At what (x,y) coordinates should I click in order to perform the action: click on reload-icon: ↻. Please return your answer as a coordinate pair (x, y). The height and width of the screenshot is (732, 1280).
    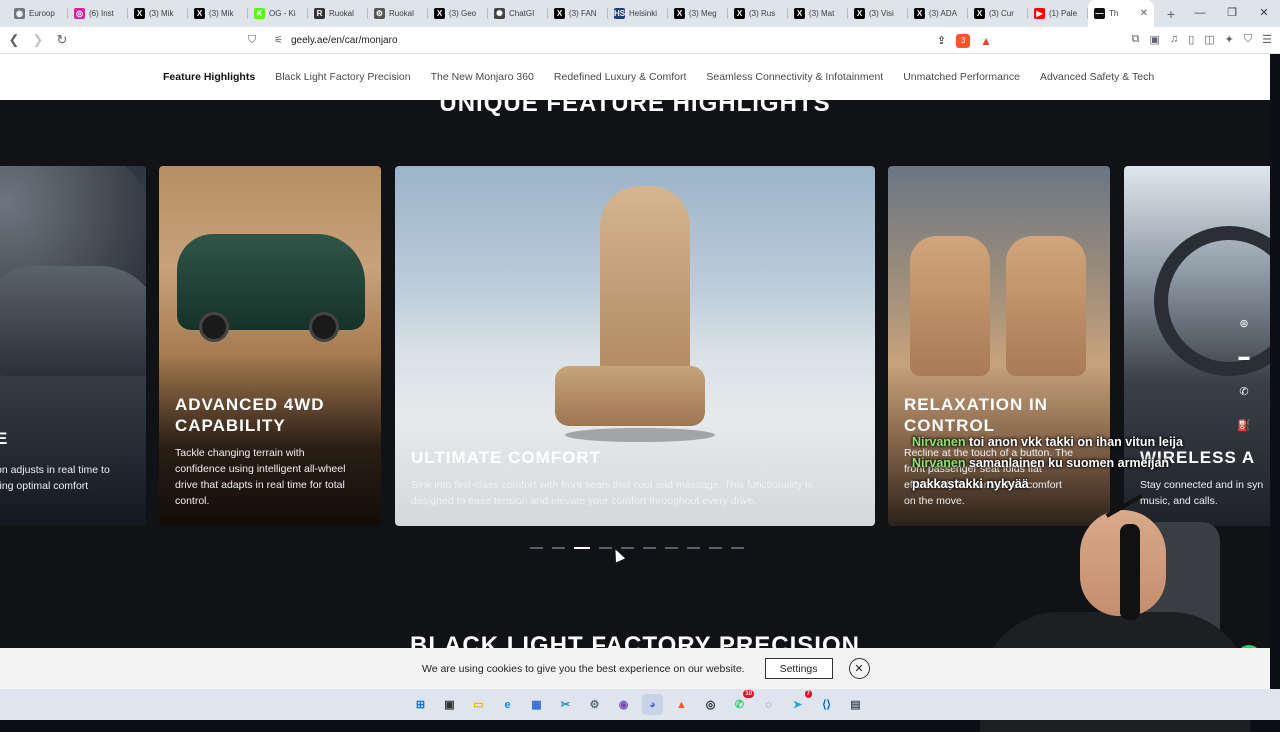
    Looking at the image, I should click on (62, 40).